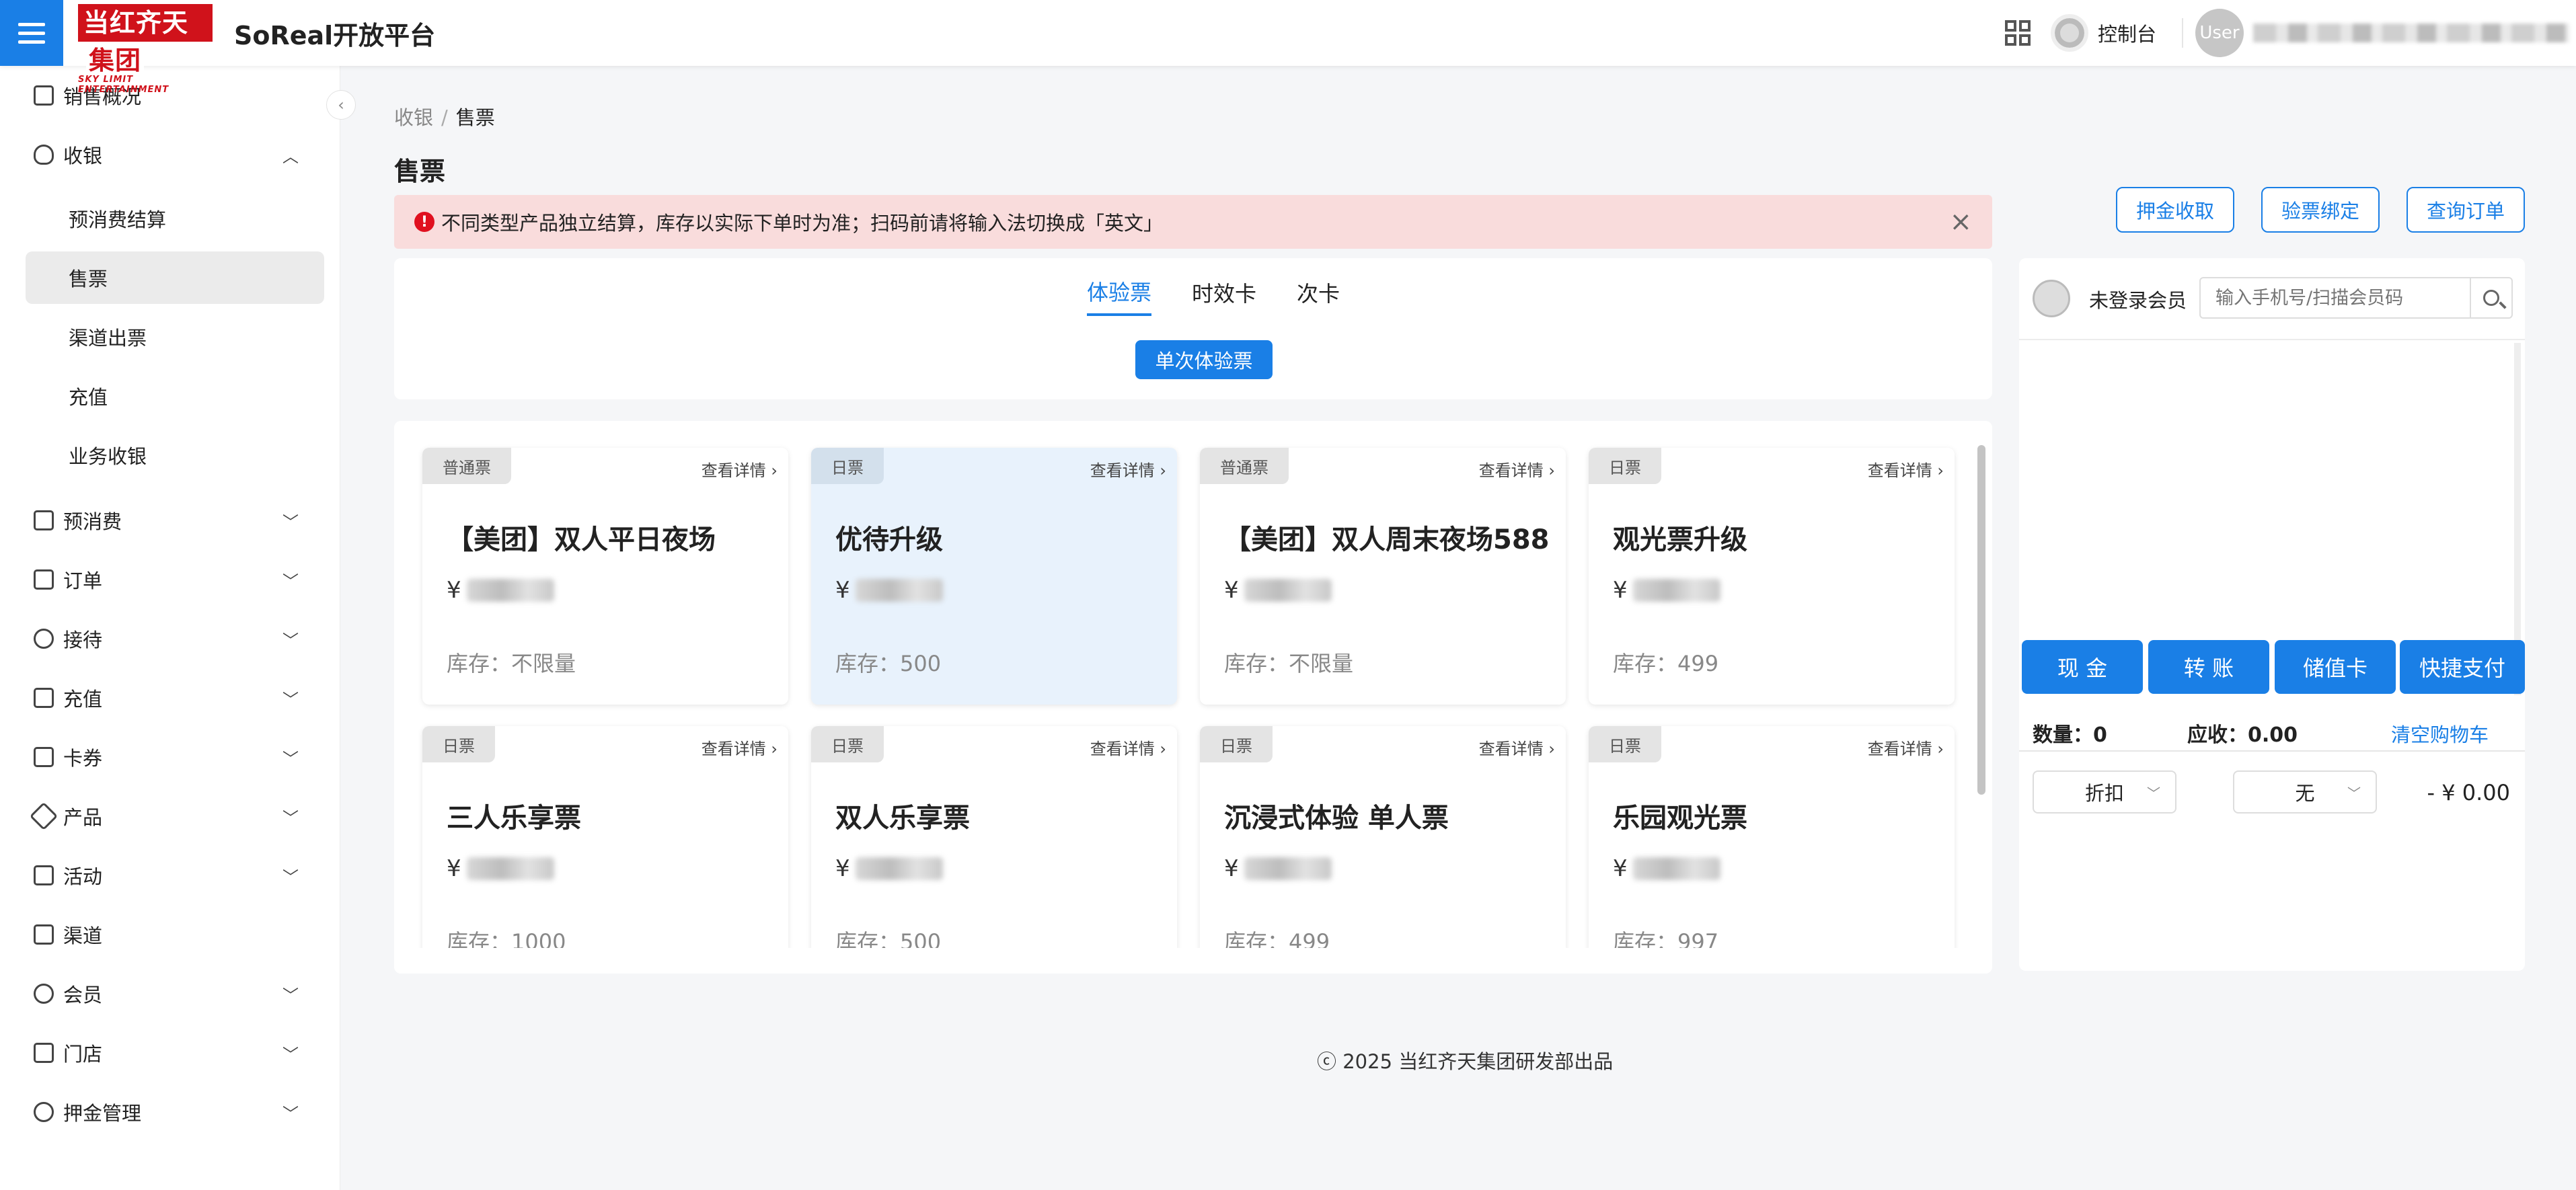  What do you see at coordinates (2208, 667) in the screenshot?
I see `pay-transfer-button: 转 账` at bounding box center [2208, 667].